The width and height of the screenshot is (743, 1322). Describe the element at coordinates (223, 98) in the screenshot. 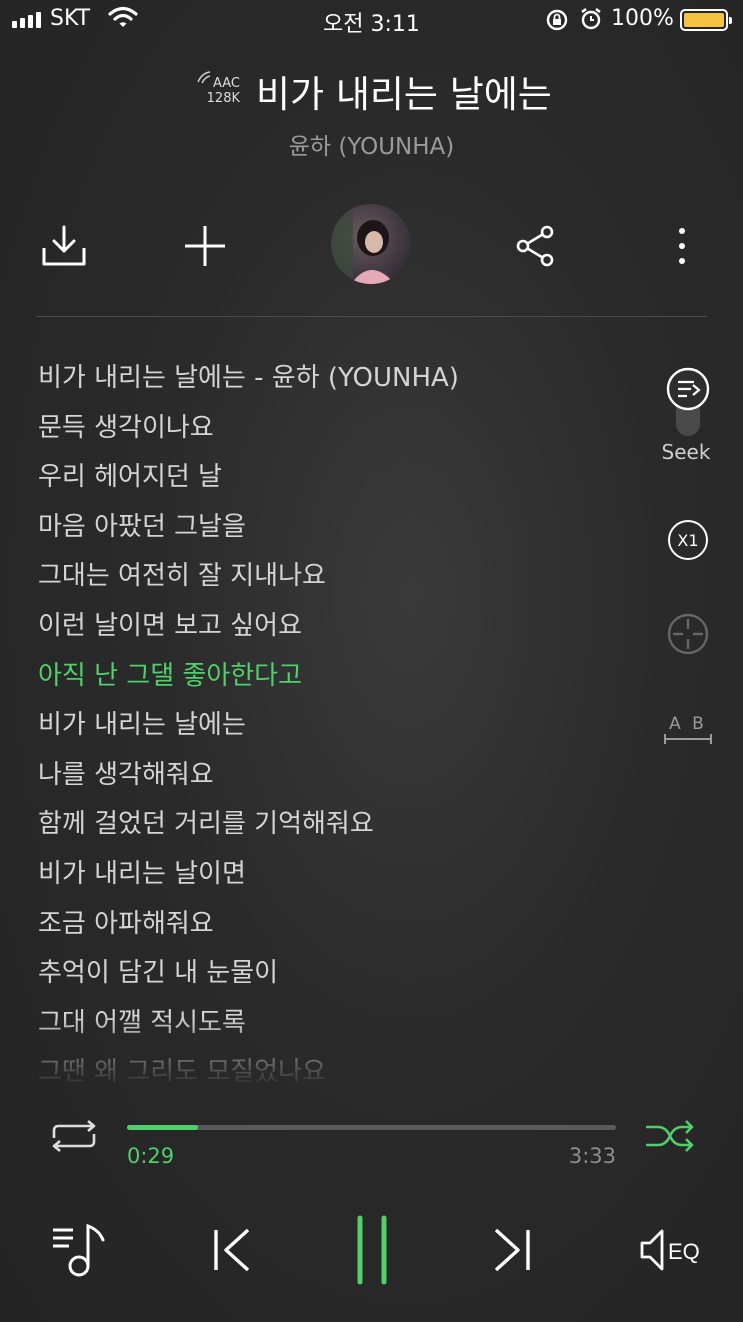

I see `codec-bitrate: 128K` at that location.